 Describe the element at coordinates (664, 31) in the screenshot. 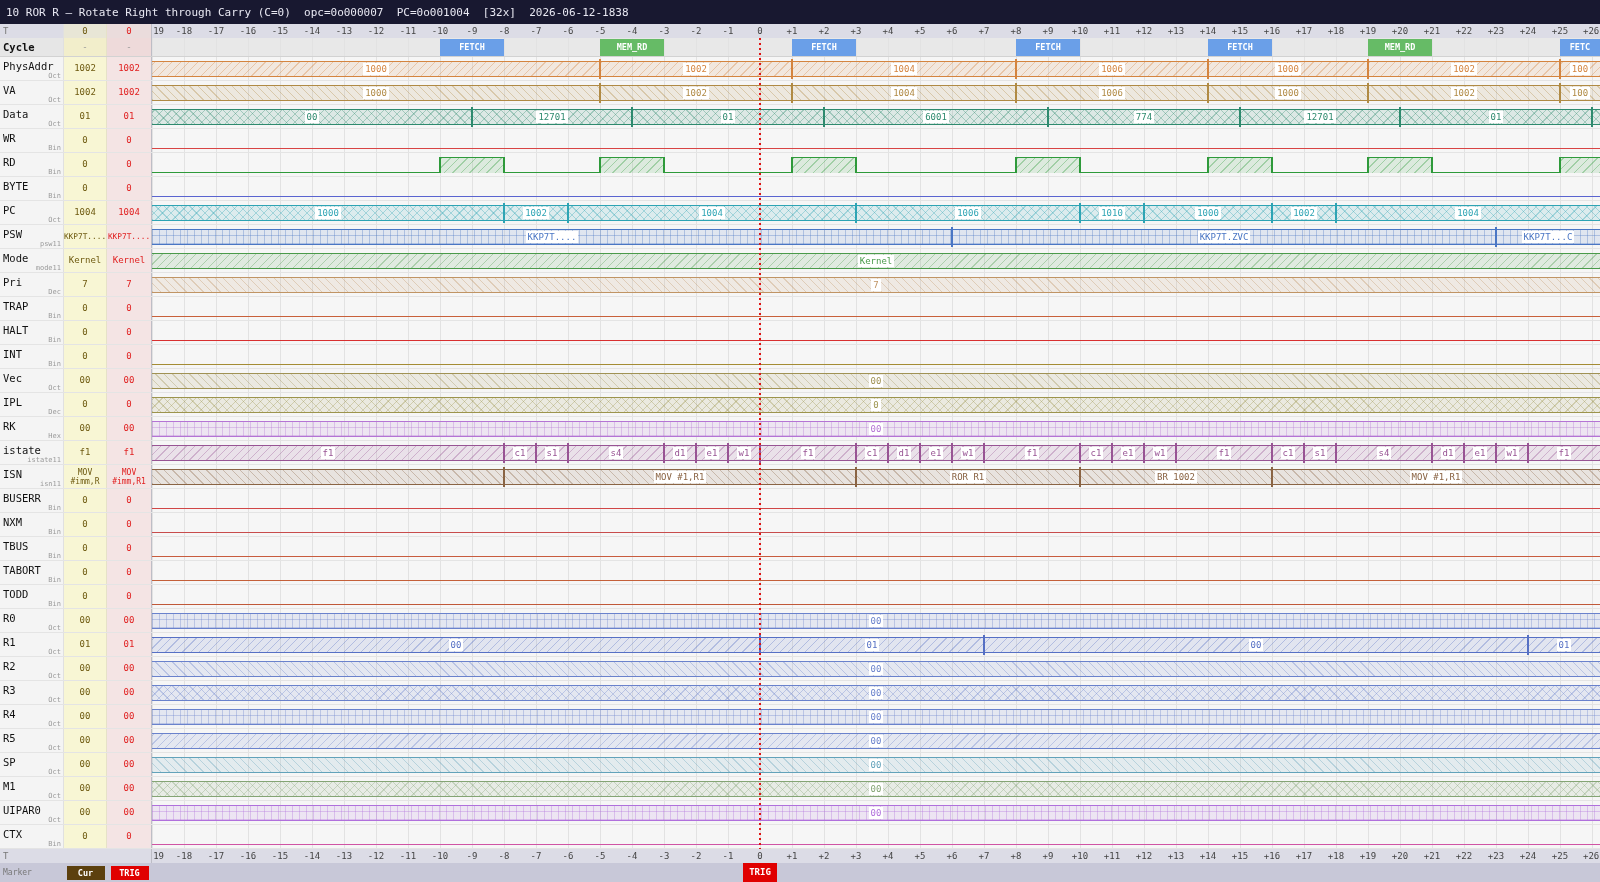

I see `tick-label: -3` at that location.